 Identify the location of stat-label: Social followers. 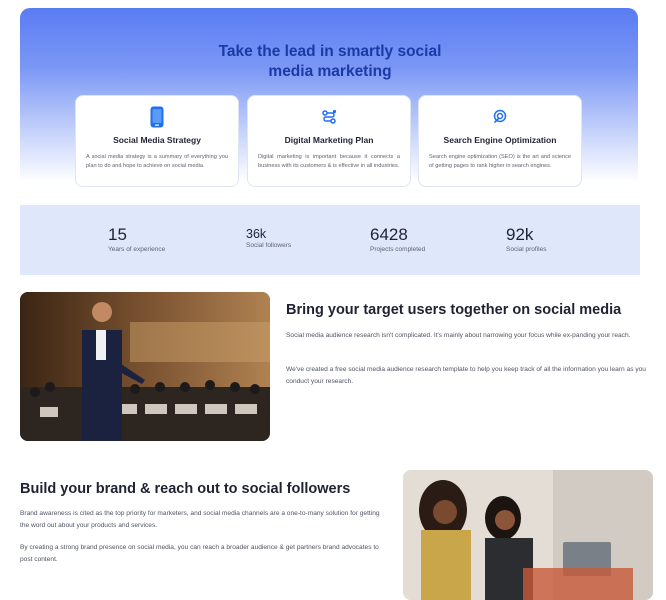
(269, 245).